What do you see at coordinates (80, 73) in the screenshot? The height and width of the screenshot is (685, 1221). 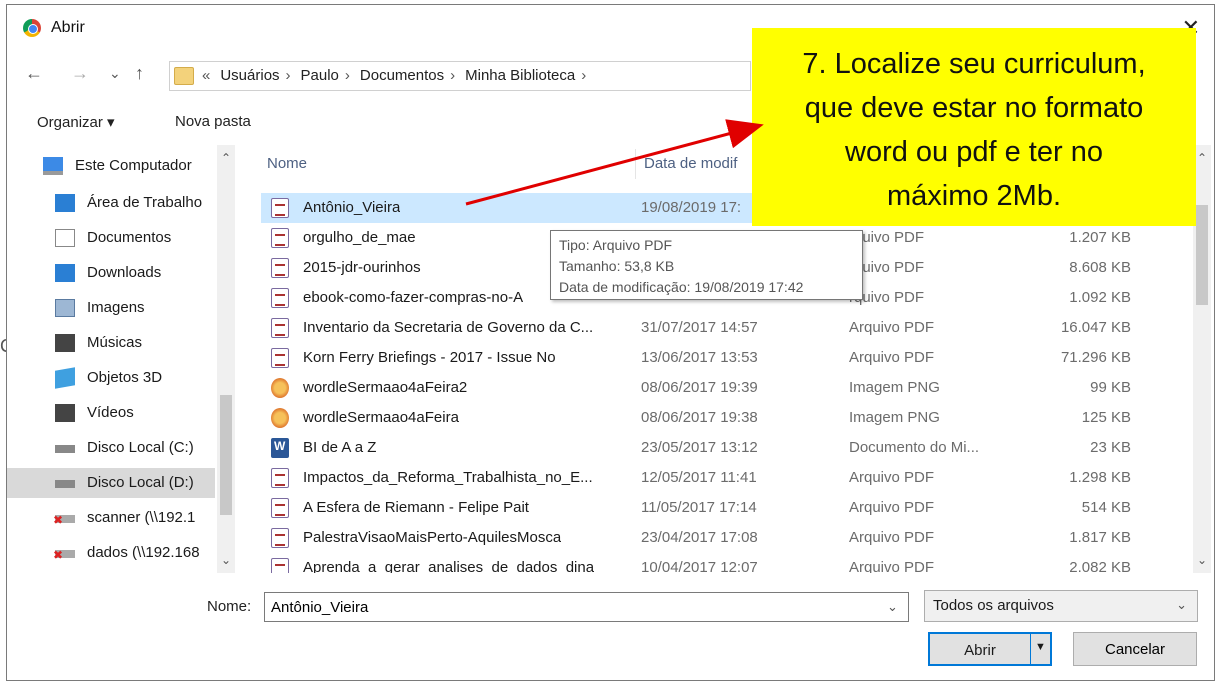 I see `forward-arrow-icon: →` at bounding box center [80, 73].